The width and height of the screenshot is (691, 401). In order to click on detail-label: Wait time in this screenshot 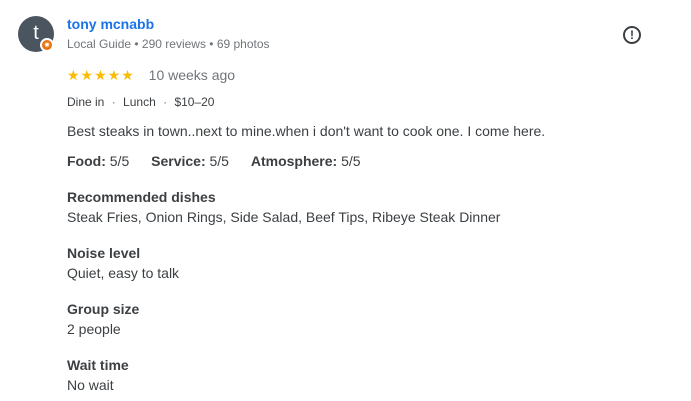, I will do `click(98, 365)`.